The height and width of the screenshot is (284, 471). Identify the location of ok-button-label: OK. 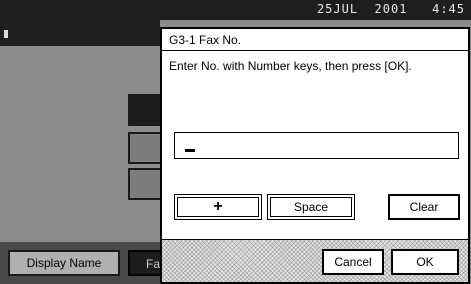
(425, 262).